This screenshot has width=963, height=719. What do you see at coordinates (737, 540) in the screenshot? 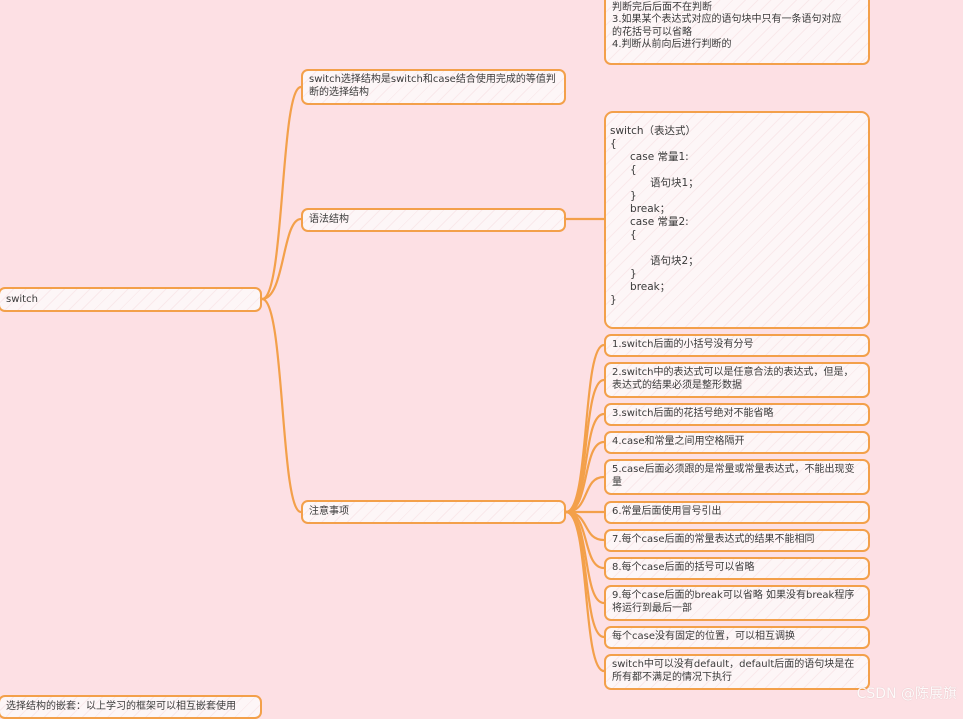
I see `note-item: 7.每个case后面的常量表达式的结果不能相同` at bounding box center [737, 540].